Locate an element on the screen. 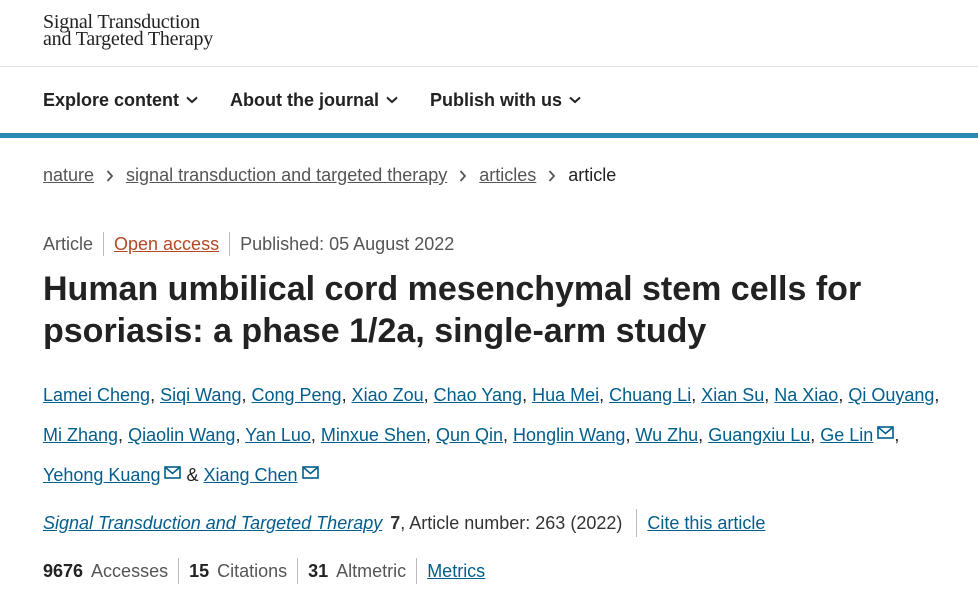 Image resolution: width=978 pixels, height=606 pixels. author-link: Yan Luo is located at coordinates (278, 435).